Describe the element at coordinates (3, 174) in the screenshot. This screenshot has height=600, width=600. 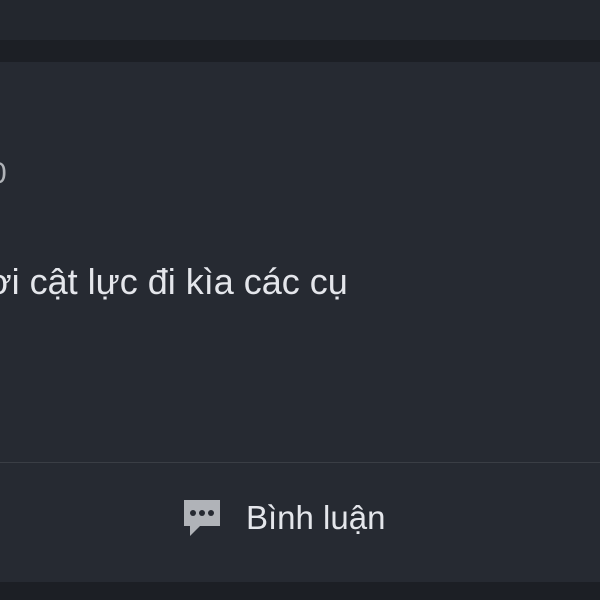
I see `post-meta: 0` at that location.